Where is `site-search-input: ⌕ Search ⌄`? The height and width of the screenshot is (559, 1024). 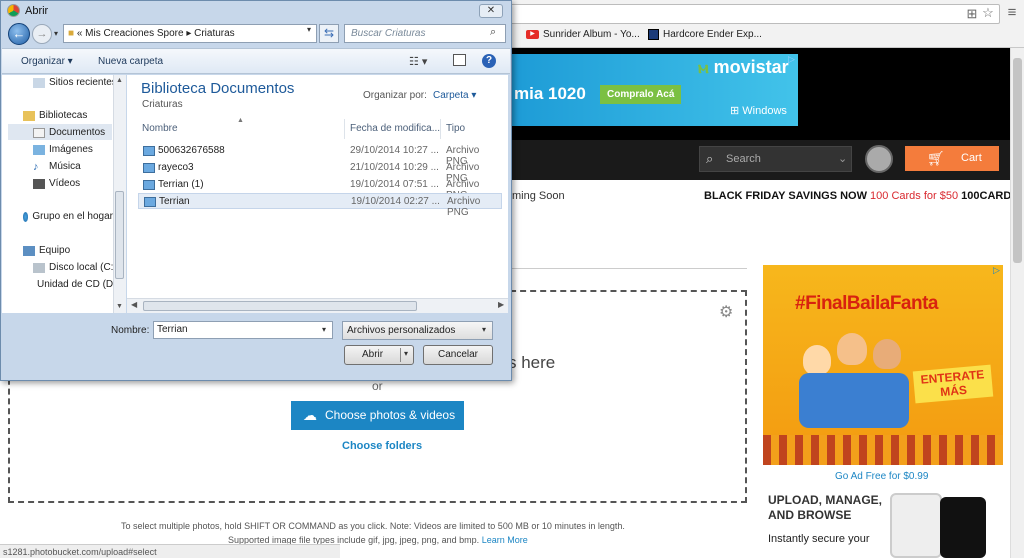 site-search-input: ⌕ Search ⌄ is located at coordinates (775, 159).